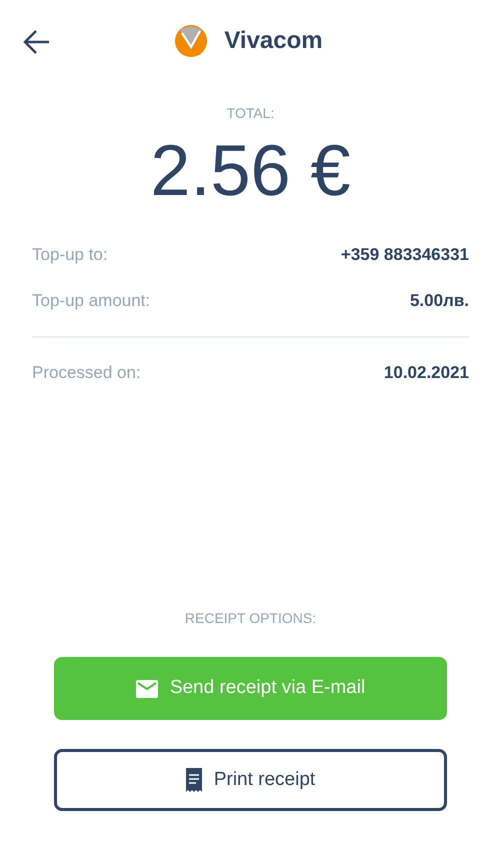 The height and width of the screenshot is (866, 501). I want to click on print-receipt-button: Print receipt, so click(250, 780).